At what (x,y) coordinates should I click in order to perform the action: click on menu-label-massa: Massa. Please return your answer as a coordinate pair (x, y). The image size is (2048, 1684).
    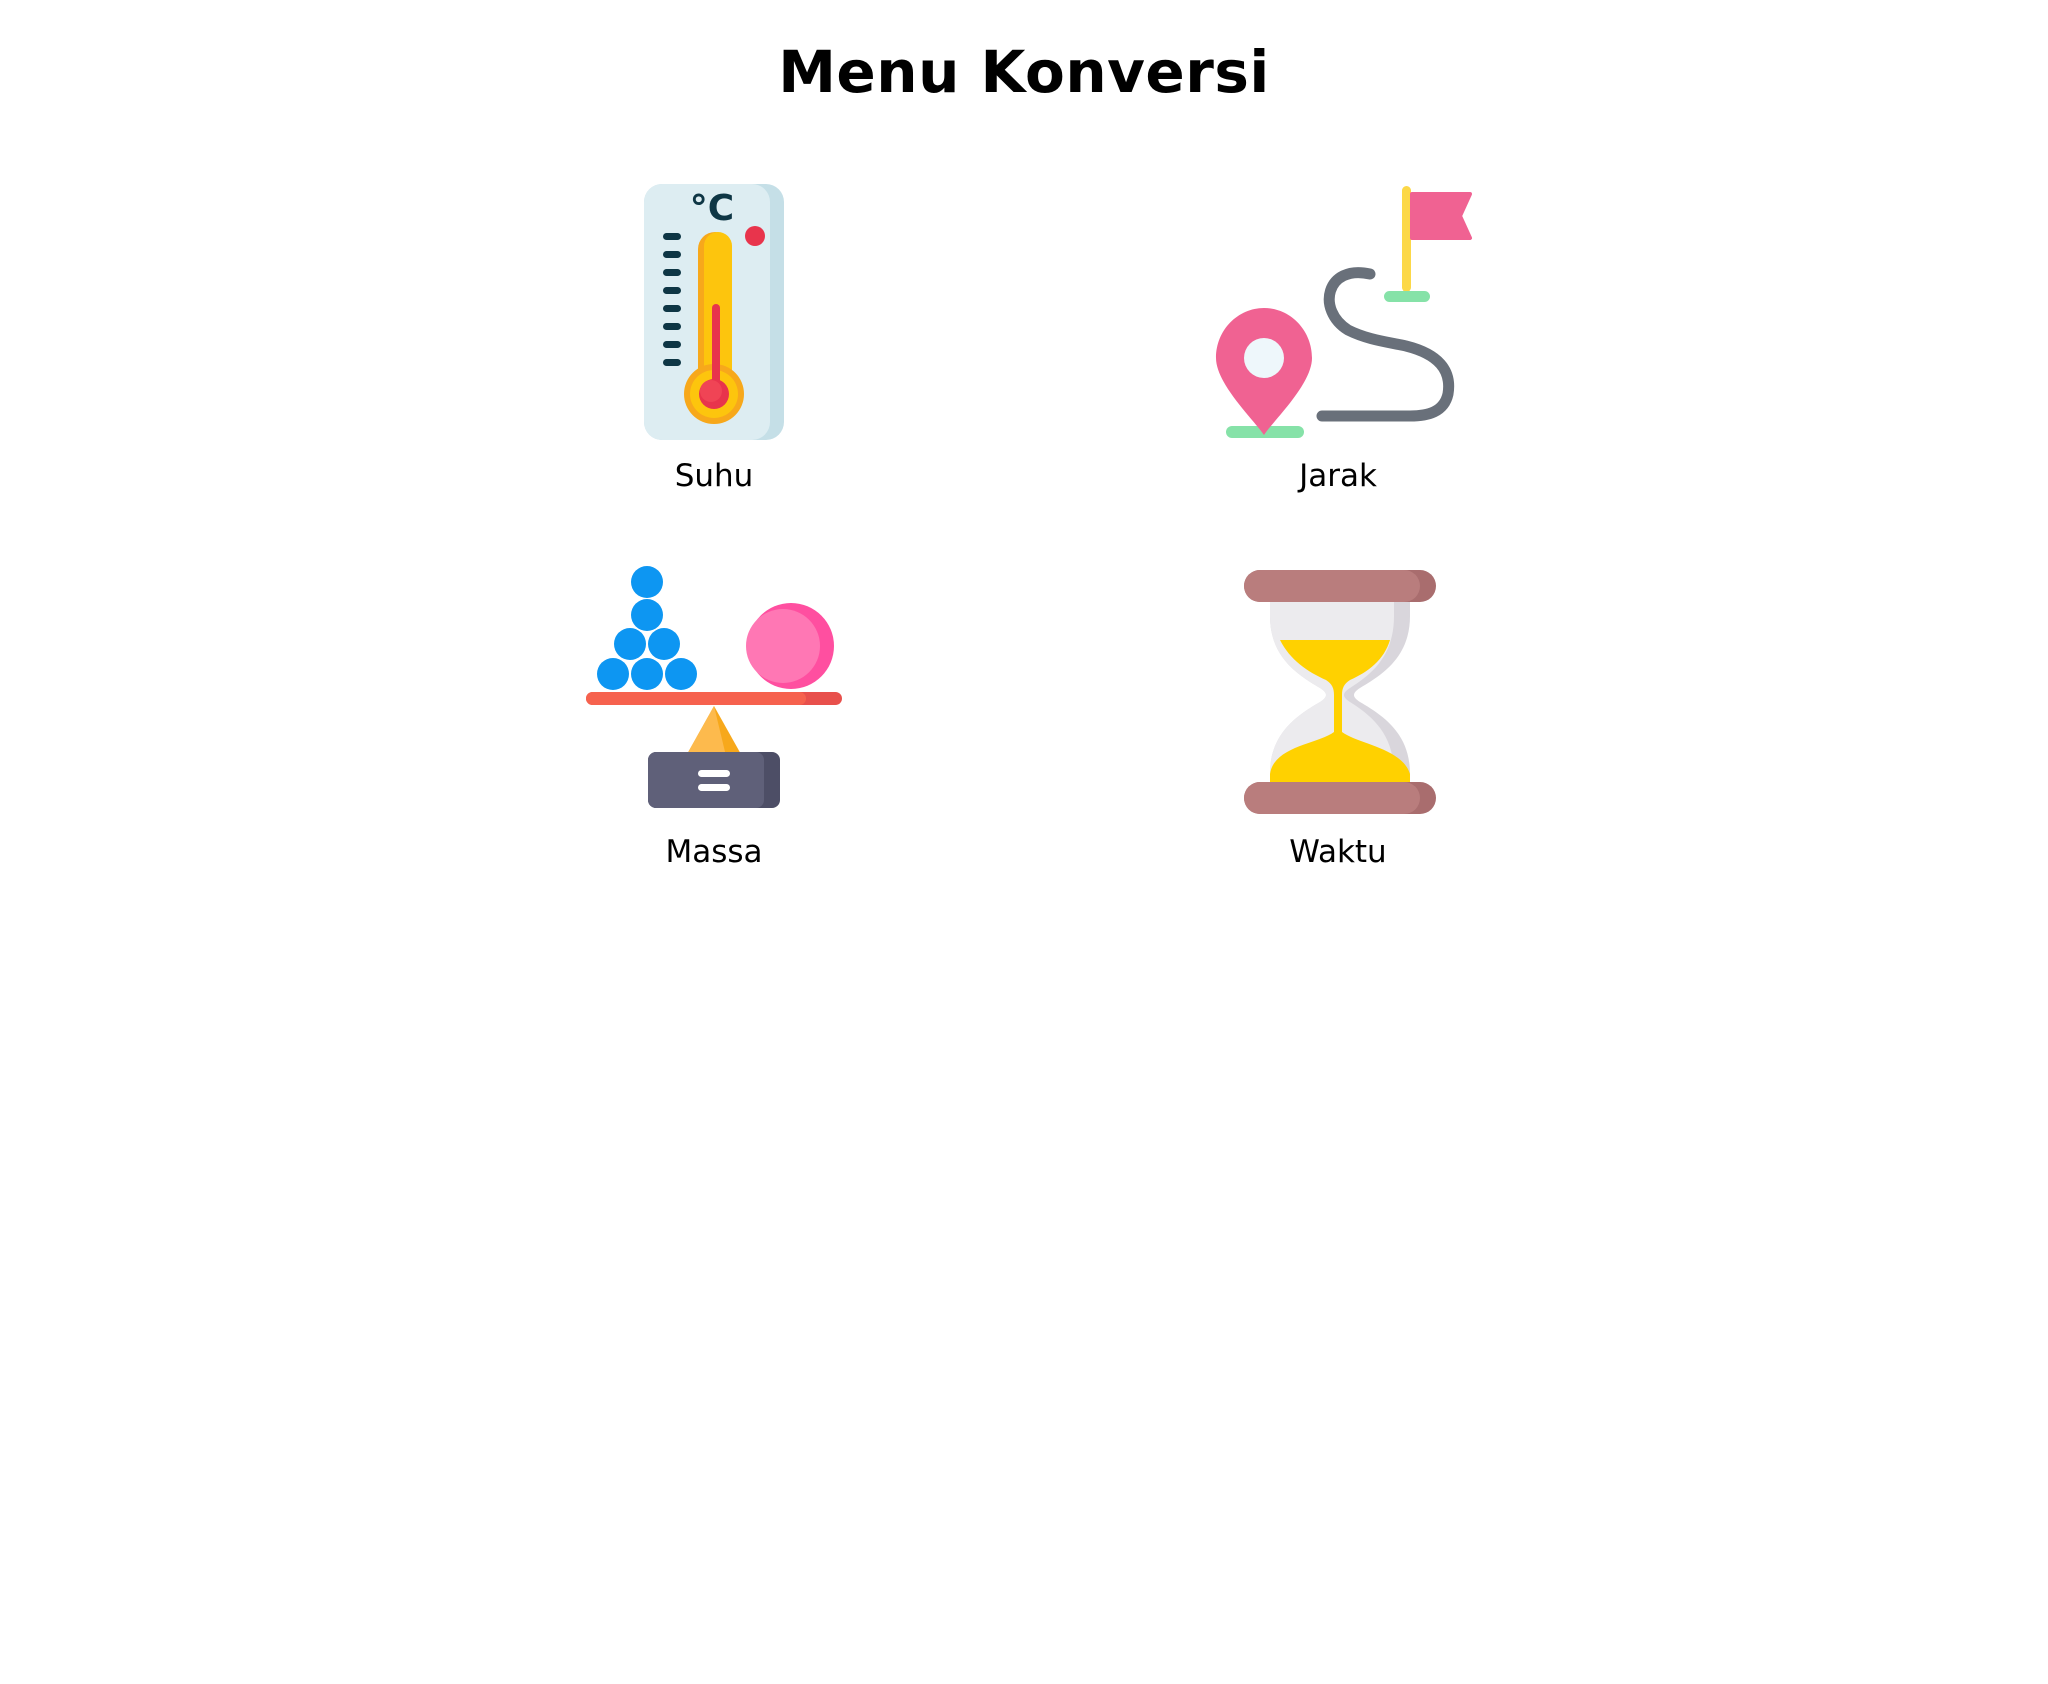
    Looking at the image, I should click on (714, 852).